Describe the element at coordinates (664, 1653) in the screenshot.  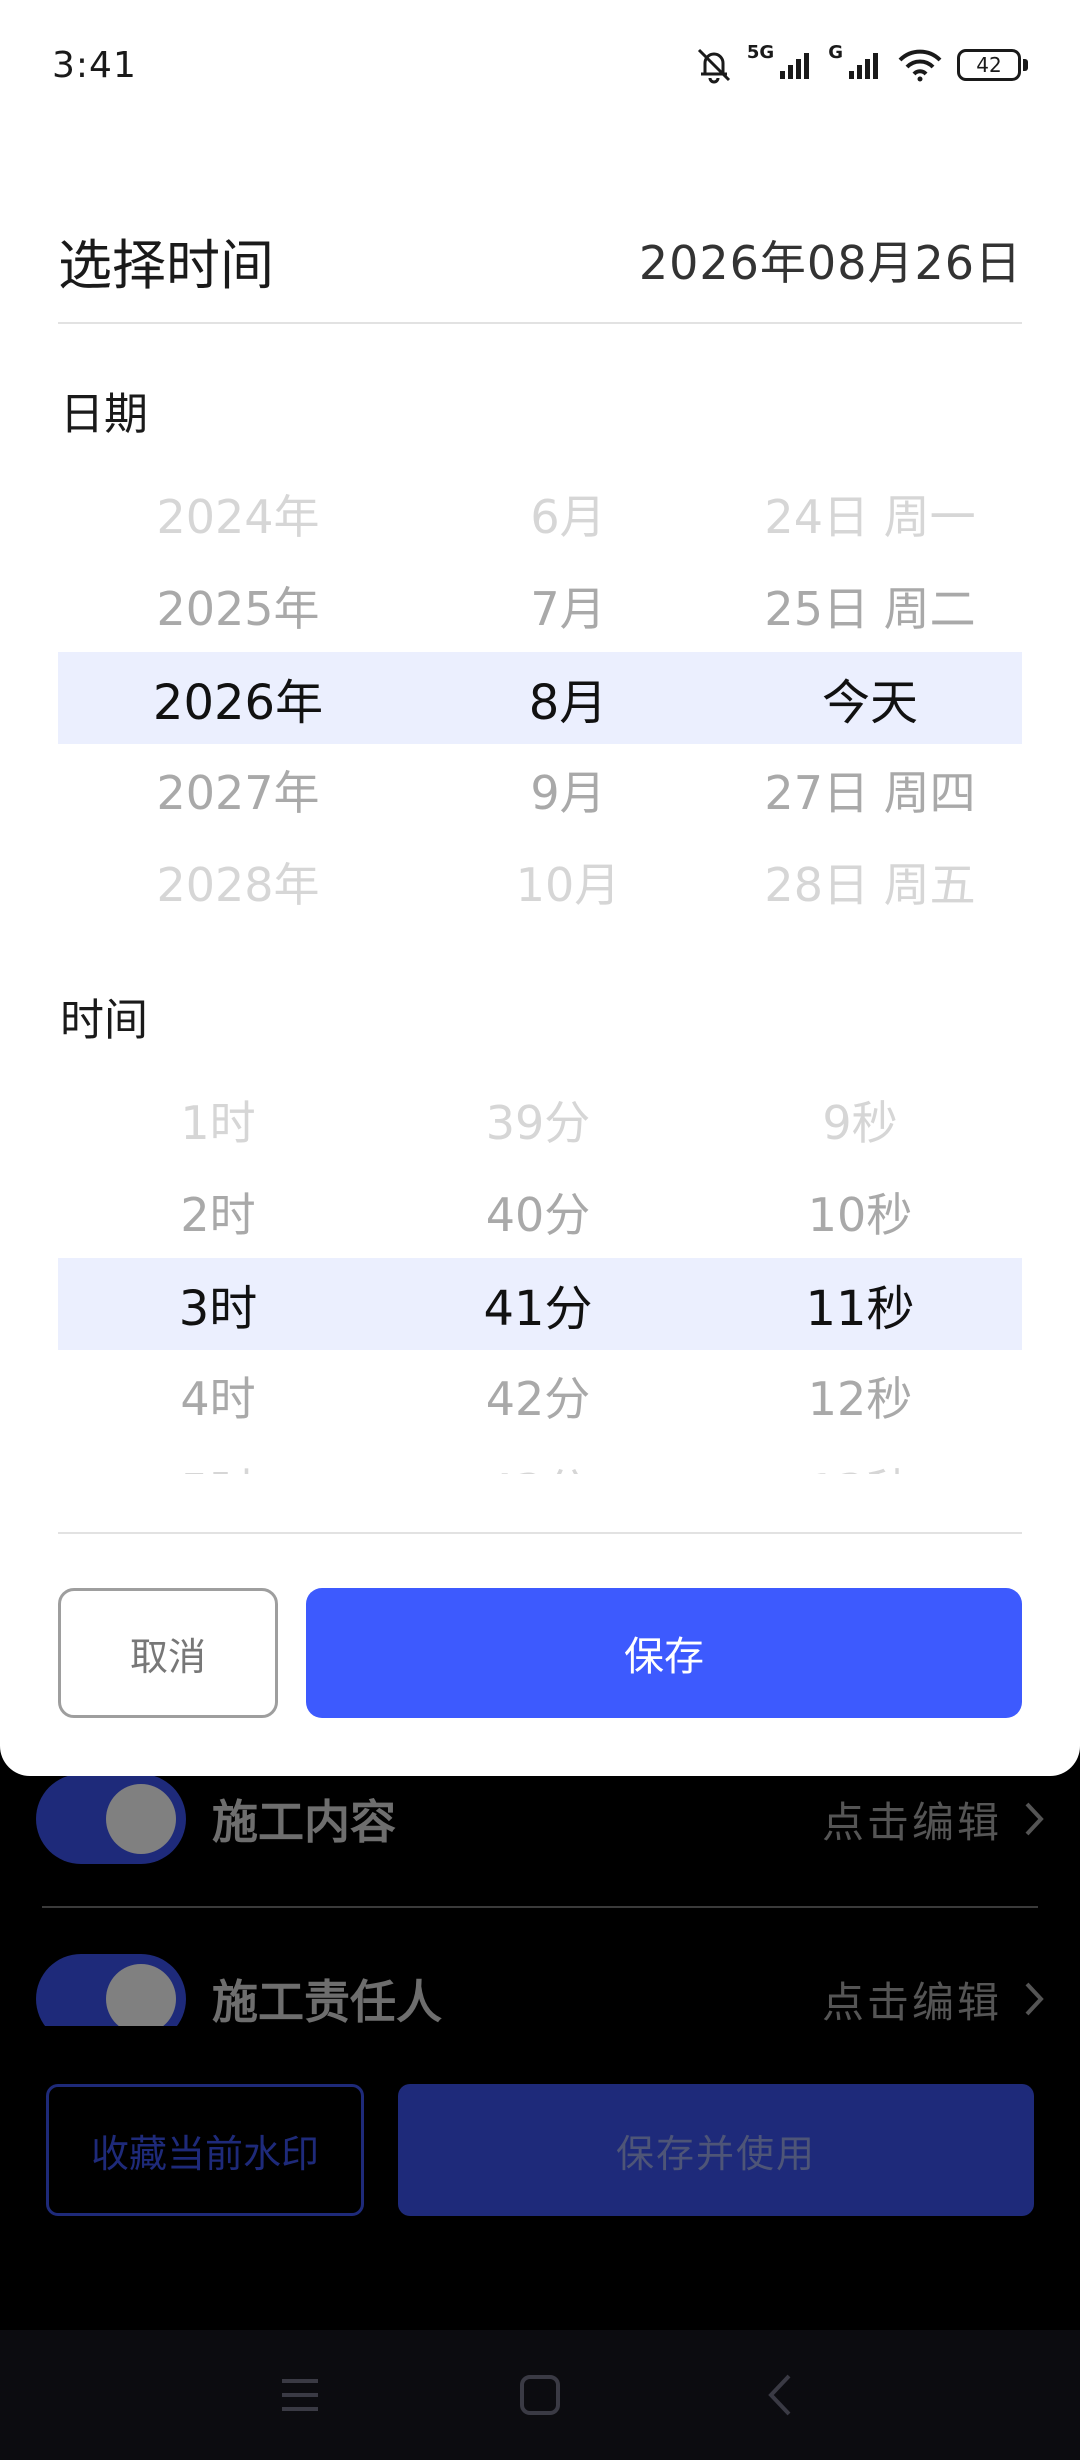
I see `save-button: 保存` at that location.